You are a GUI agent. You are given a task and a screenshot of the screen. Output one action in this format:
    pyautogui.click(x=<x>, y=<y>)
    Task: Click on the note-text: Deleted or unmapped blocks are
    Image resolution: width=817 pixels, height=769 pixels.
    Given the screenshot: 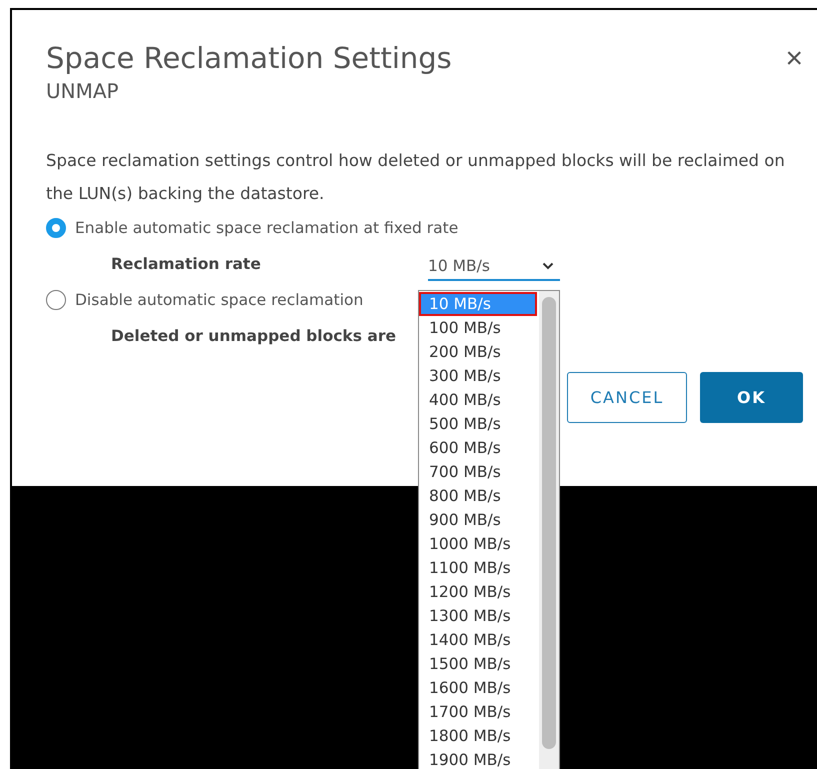 What is the action you would take?
    pyautogui.click(x=253, y=336)
    